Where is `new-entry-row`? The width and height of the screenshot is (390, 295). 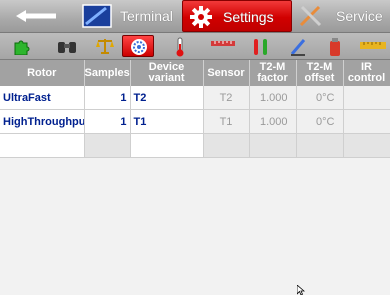
new-entry-row is located at coordinates (195, 145).